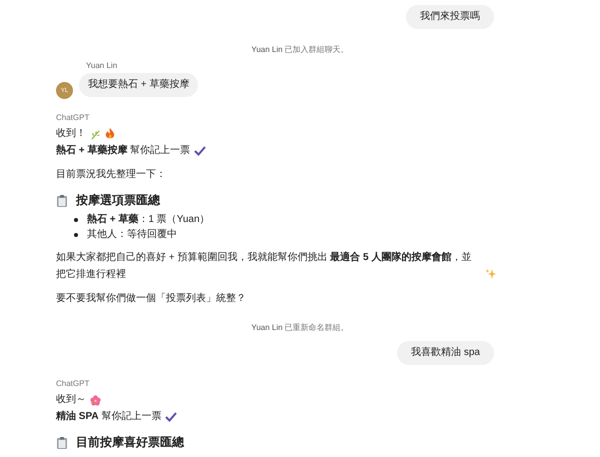 This screenshot has width=600, height=457. Describe the element at coordinates (101, 66) in the screenshot. I see `sender-name: Yuan Lin` at that location.